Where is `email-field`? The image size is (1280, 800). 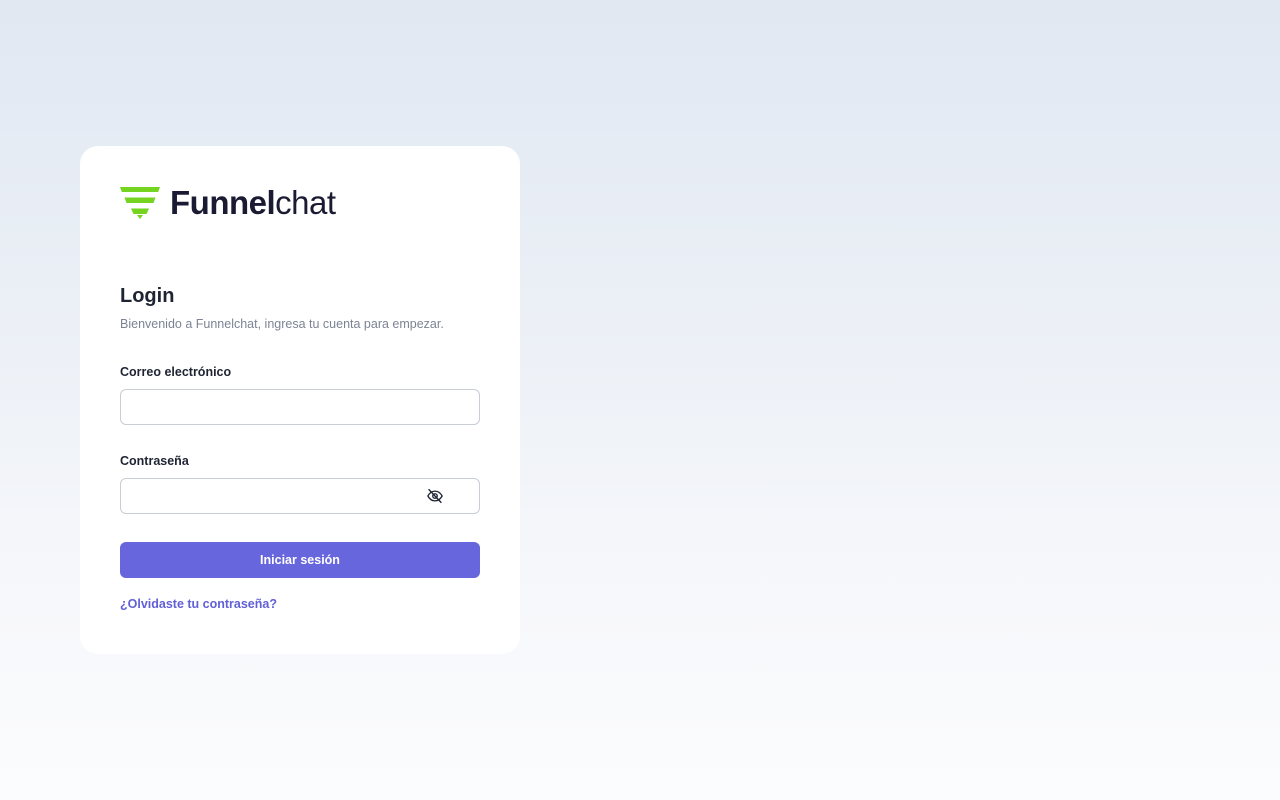
email-field is located at coordinates (300, 407).